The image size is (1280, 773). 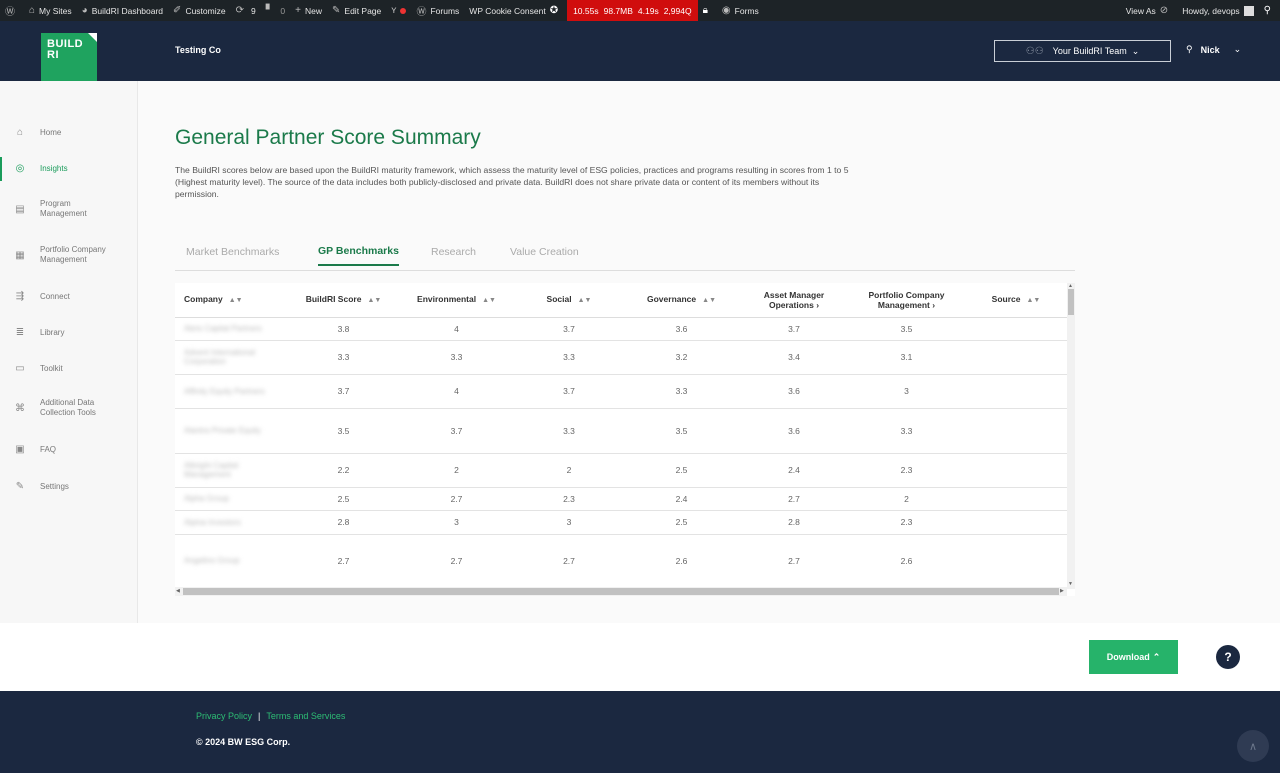 I want to click on privacy-policy-link: Privacy Policy, so click(x=224, y=716).